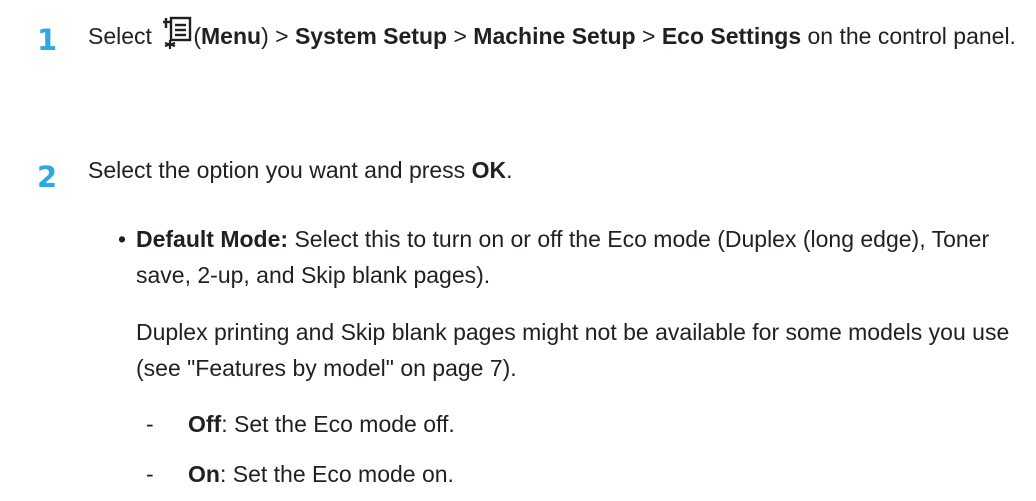 The height and width of the screenshot is (501, 1036). I want to click on menu-path-machine-setup: Machine Setup, so click(554, 36).